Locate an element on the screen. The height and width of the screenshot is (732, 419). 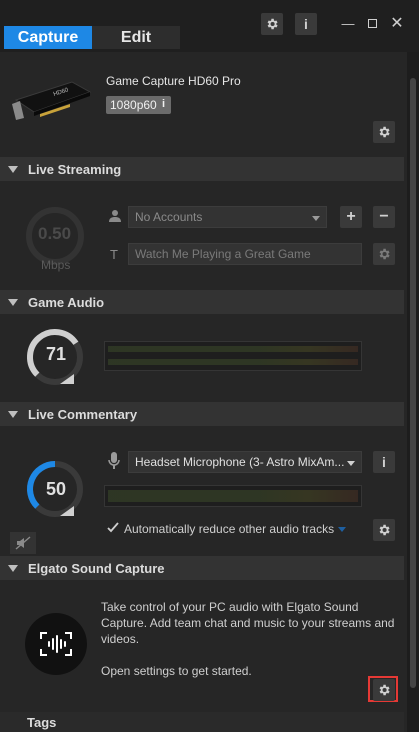
commentary-meter is located at coordinates (233, 496).